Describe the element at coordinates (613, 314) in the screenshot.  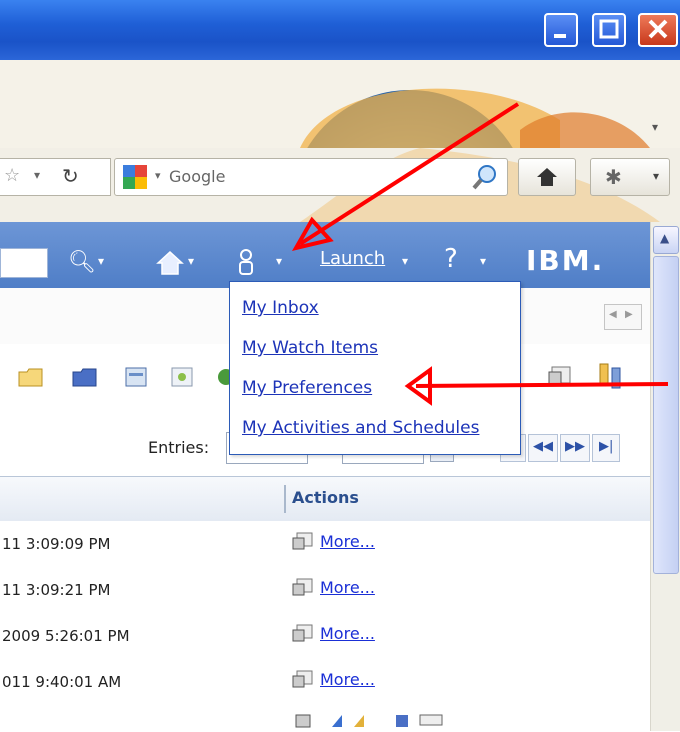
I see `tab-scroll-left-icon: ◀` at that location.